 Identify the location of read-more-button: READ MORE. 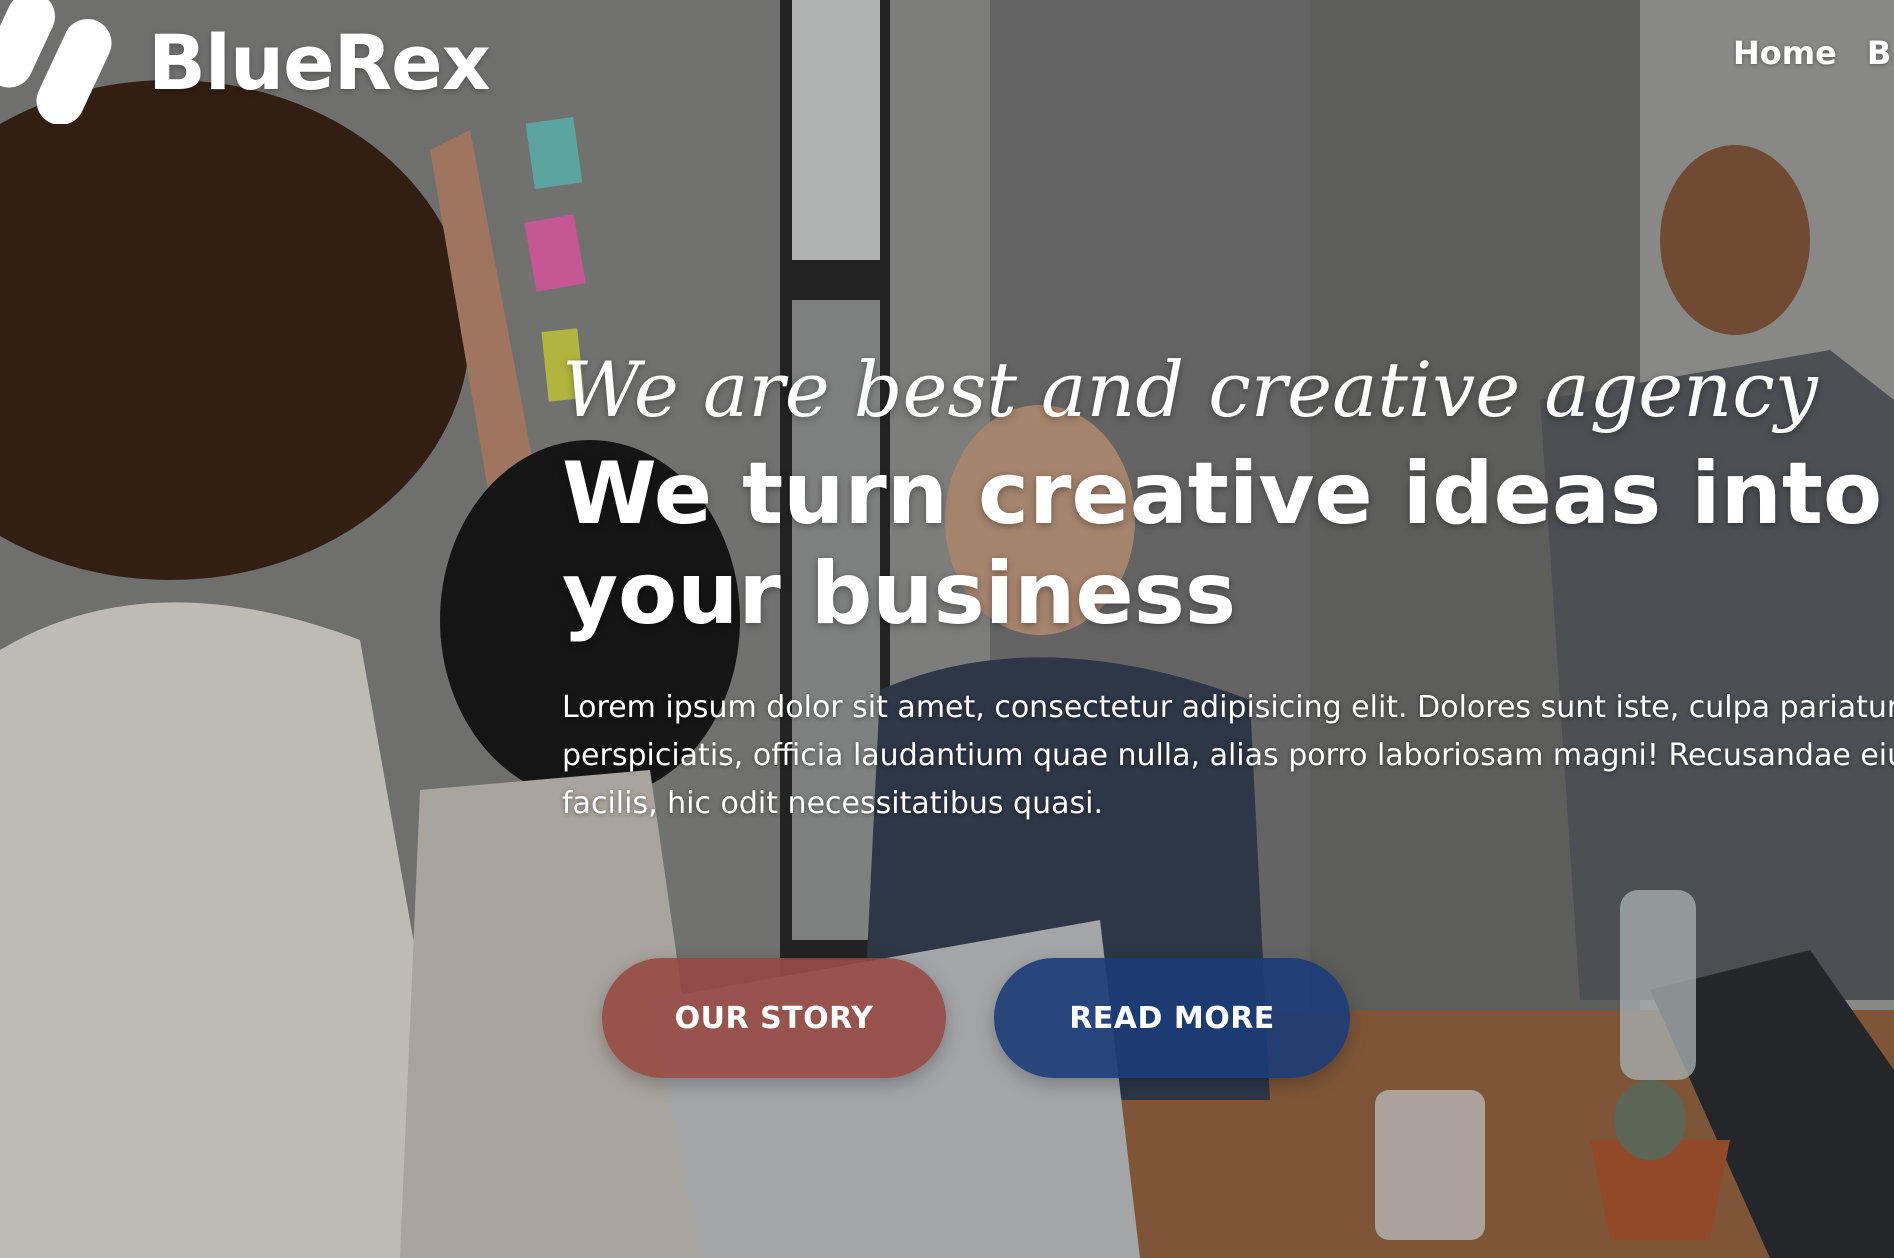
(1172, 1018).